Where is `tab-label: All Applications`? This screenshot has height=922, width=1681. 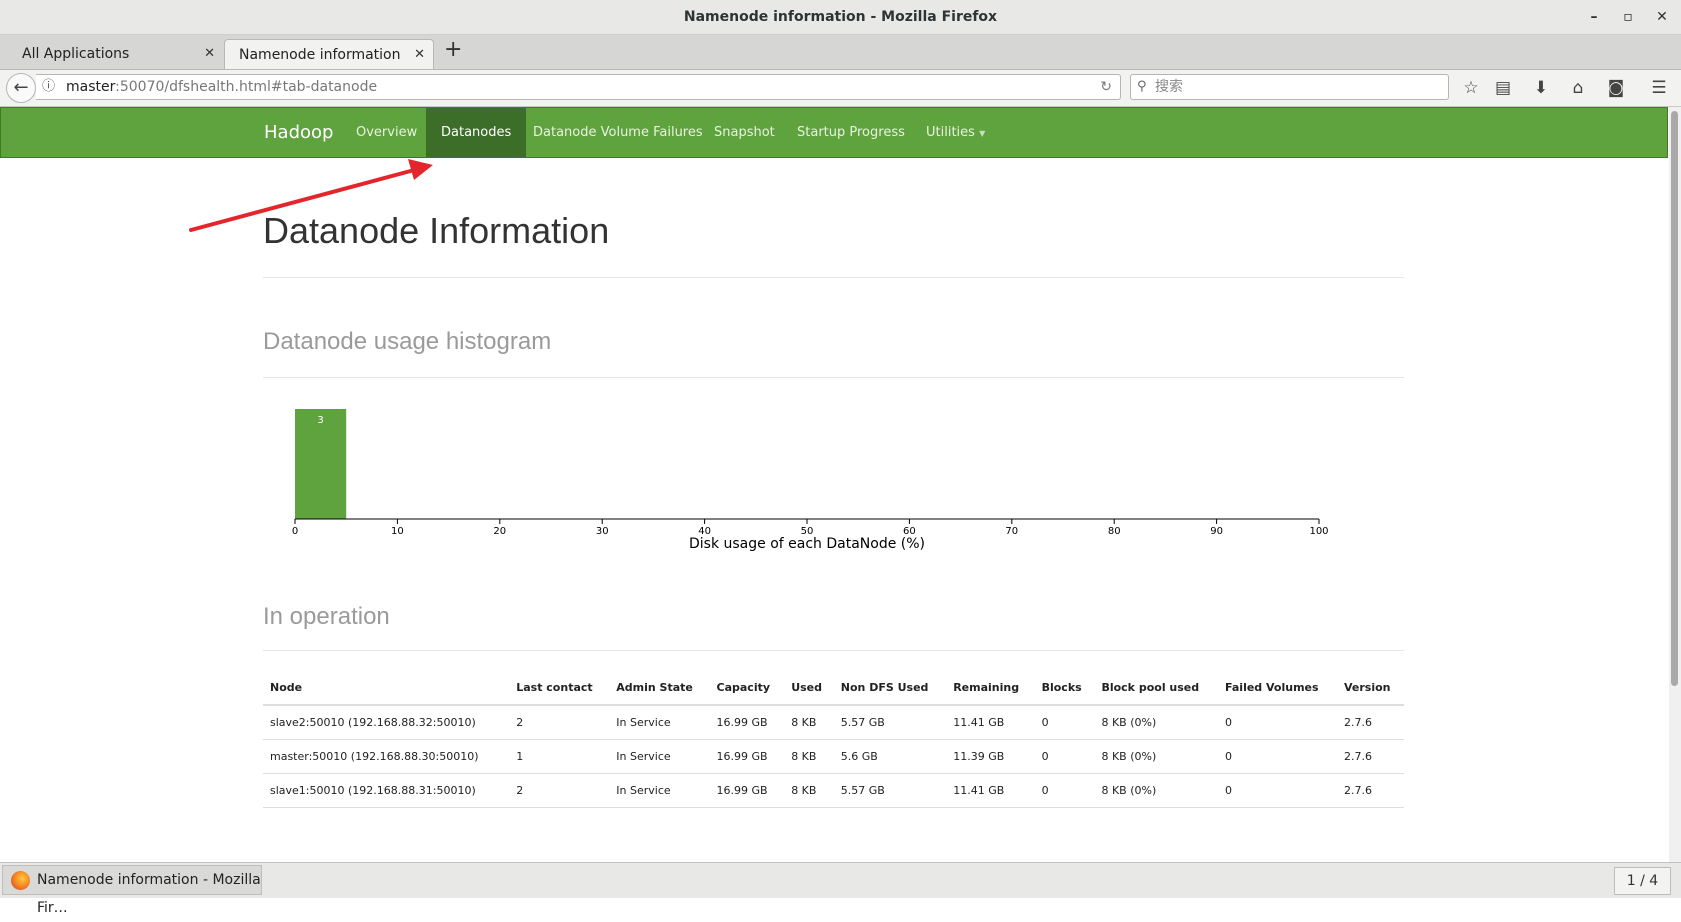
tab-label: All Applications is located at coordinates (76, 54).